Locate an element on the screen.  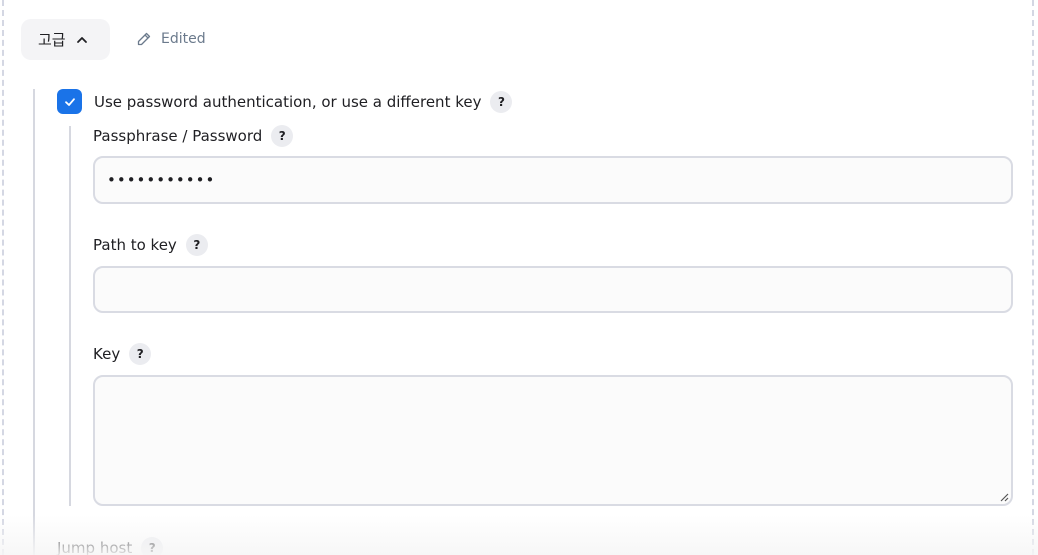
jump-host-help-icon: ? is located at coordinates (152, 546).